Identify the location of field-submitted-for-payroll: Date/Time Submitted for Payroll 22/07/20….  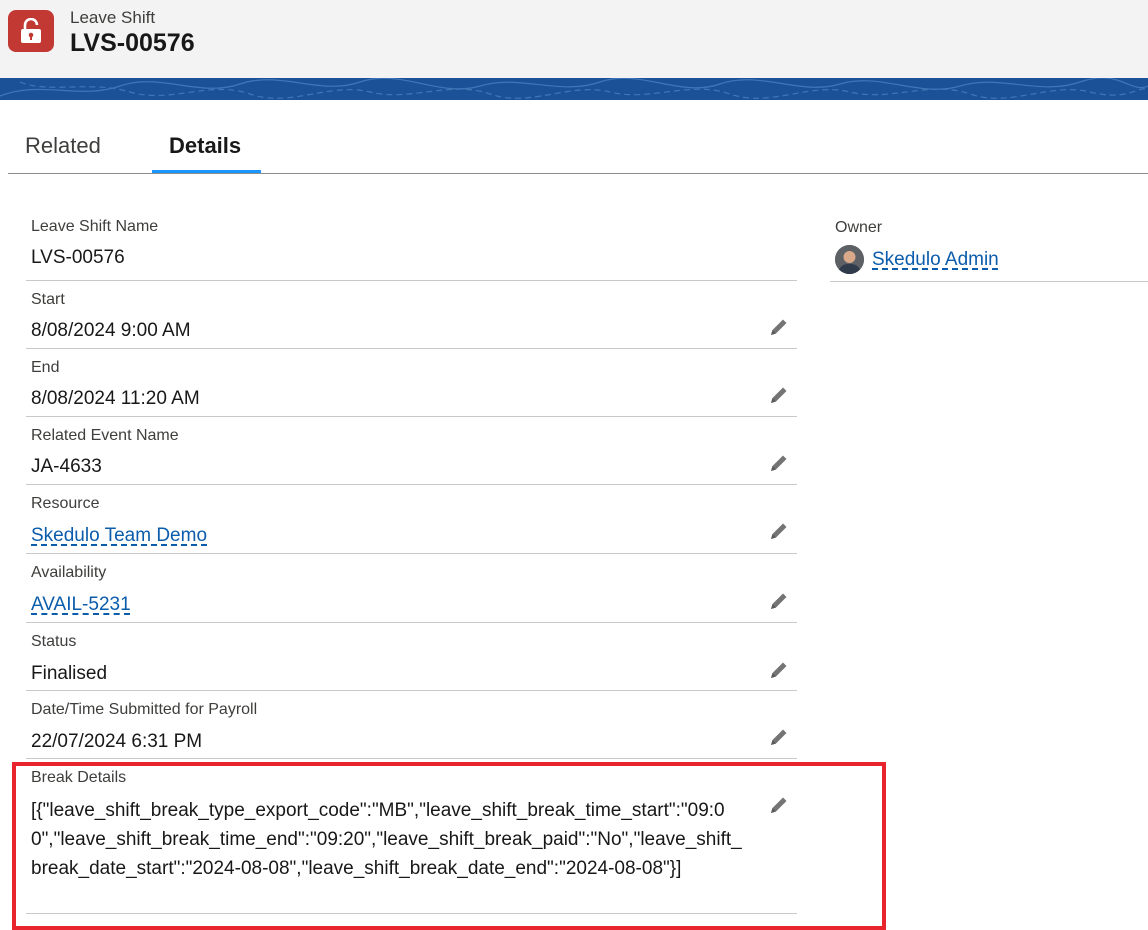
(411, 725).